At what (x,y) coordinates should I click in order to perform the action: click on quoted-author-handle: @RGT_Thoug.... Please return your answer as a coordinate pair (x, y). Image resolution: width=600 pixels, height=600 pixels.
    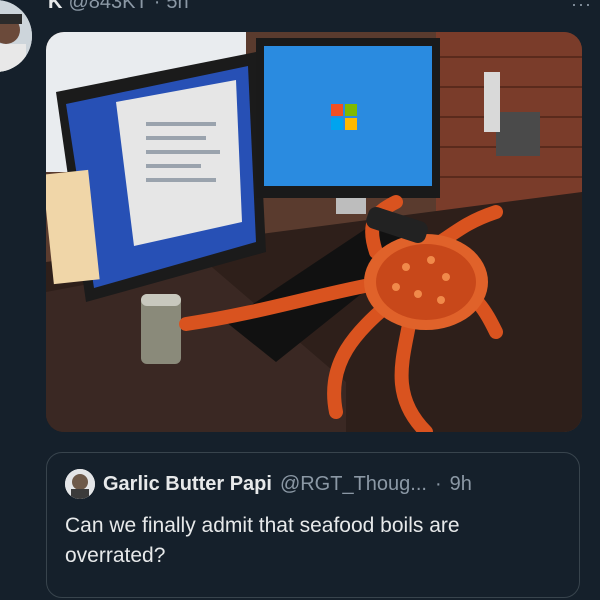
    Looking at the image, I should click on (353, 484).